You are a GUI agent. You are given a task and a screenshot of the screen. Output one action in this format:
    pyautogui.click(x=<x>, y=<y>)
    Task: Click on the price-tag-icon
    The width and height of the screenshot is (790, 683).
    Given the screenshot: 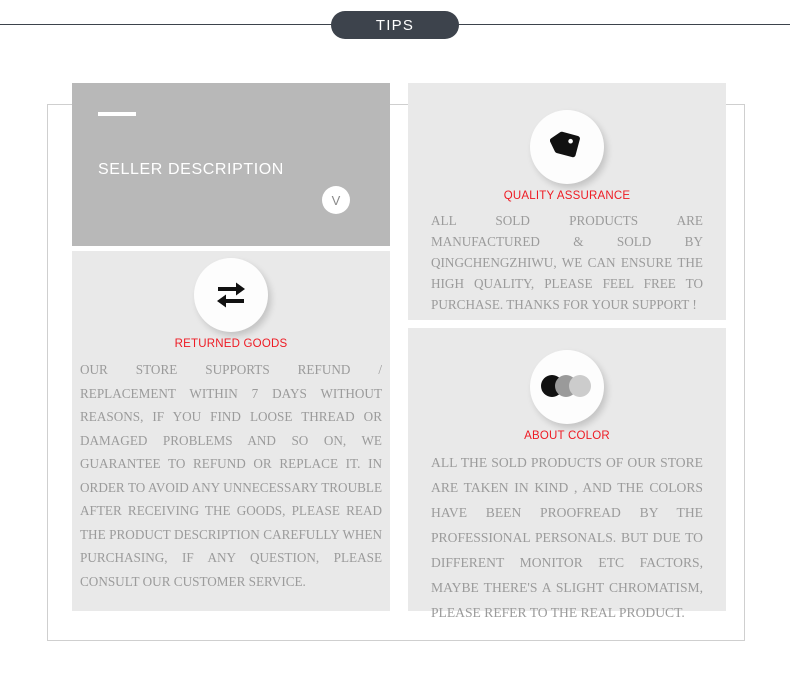 What is the action you would take?
    pyautogui.click(x=566, y=147)
    